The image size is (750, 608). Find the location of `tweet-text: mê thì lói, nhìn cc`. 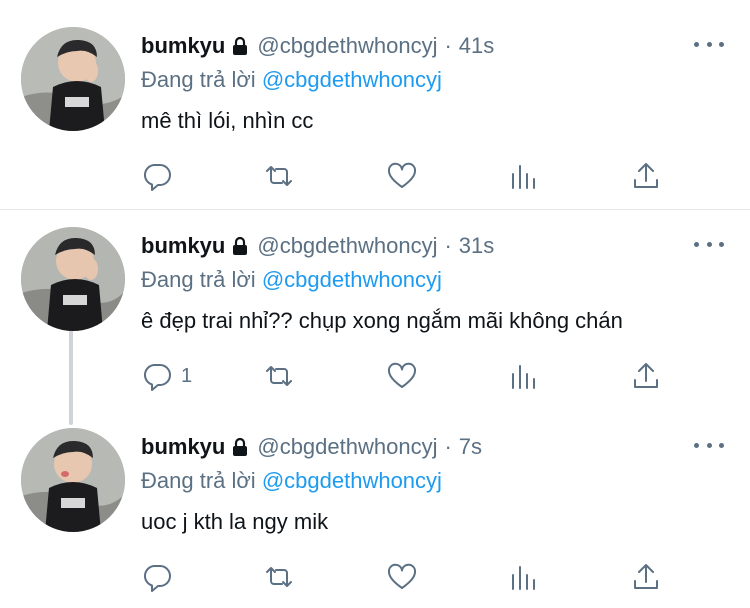

tweet-text: mê thì lói, nhìn cc is located at coordinates (227, 120).